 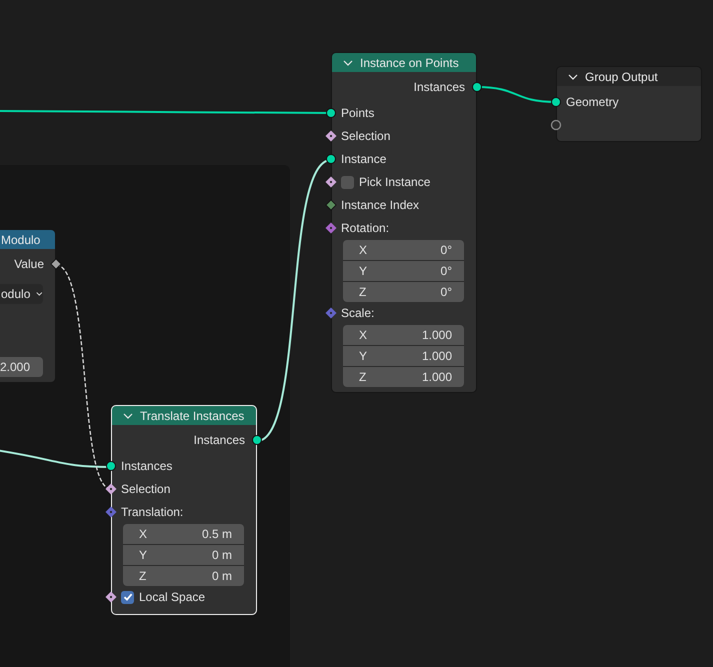 I want to click on checkbox-label: Local Space, so click(x=172, y=597).